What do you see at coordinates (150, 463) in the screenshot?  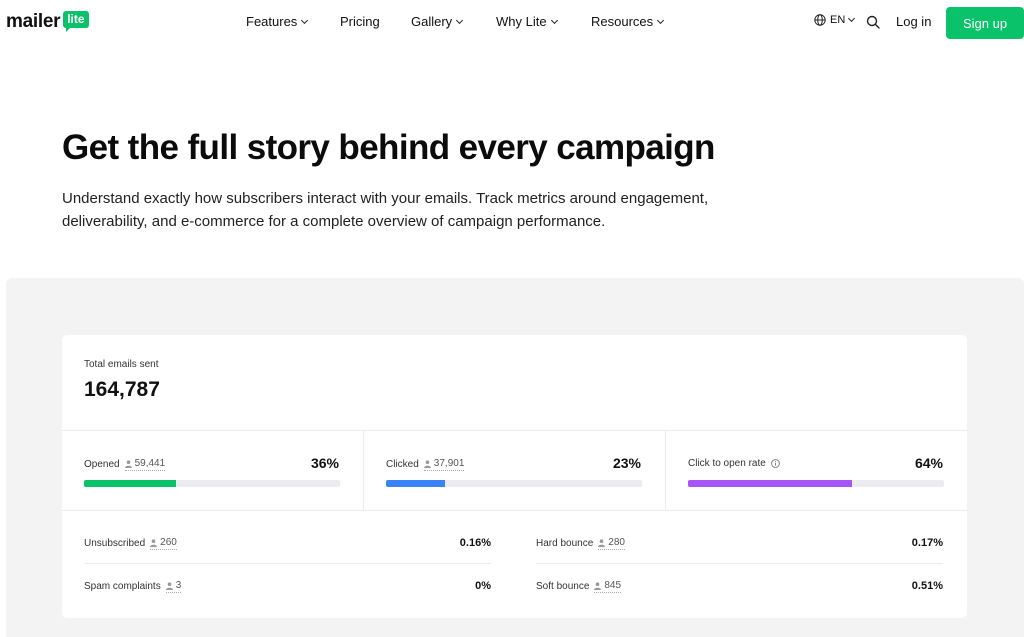 I see `metric-count: 59,441` at bounding box center [150, 463].